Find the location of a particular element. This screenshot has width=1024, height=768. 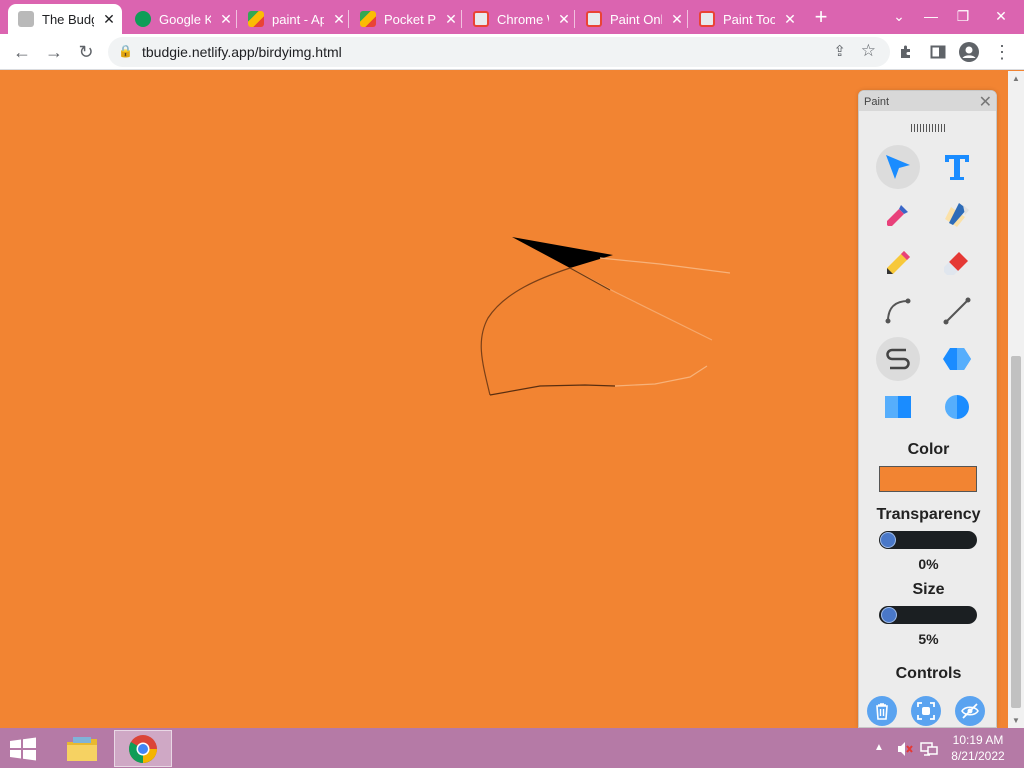

dropper-tool is located at coordinates (898, 215).